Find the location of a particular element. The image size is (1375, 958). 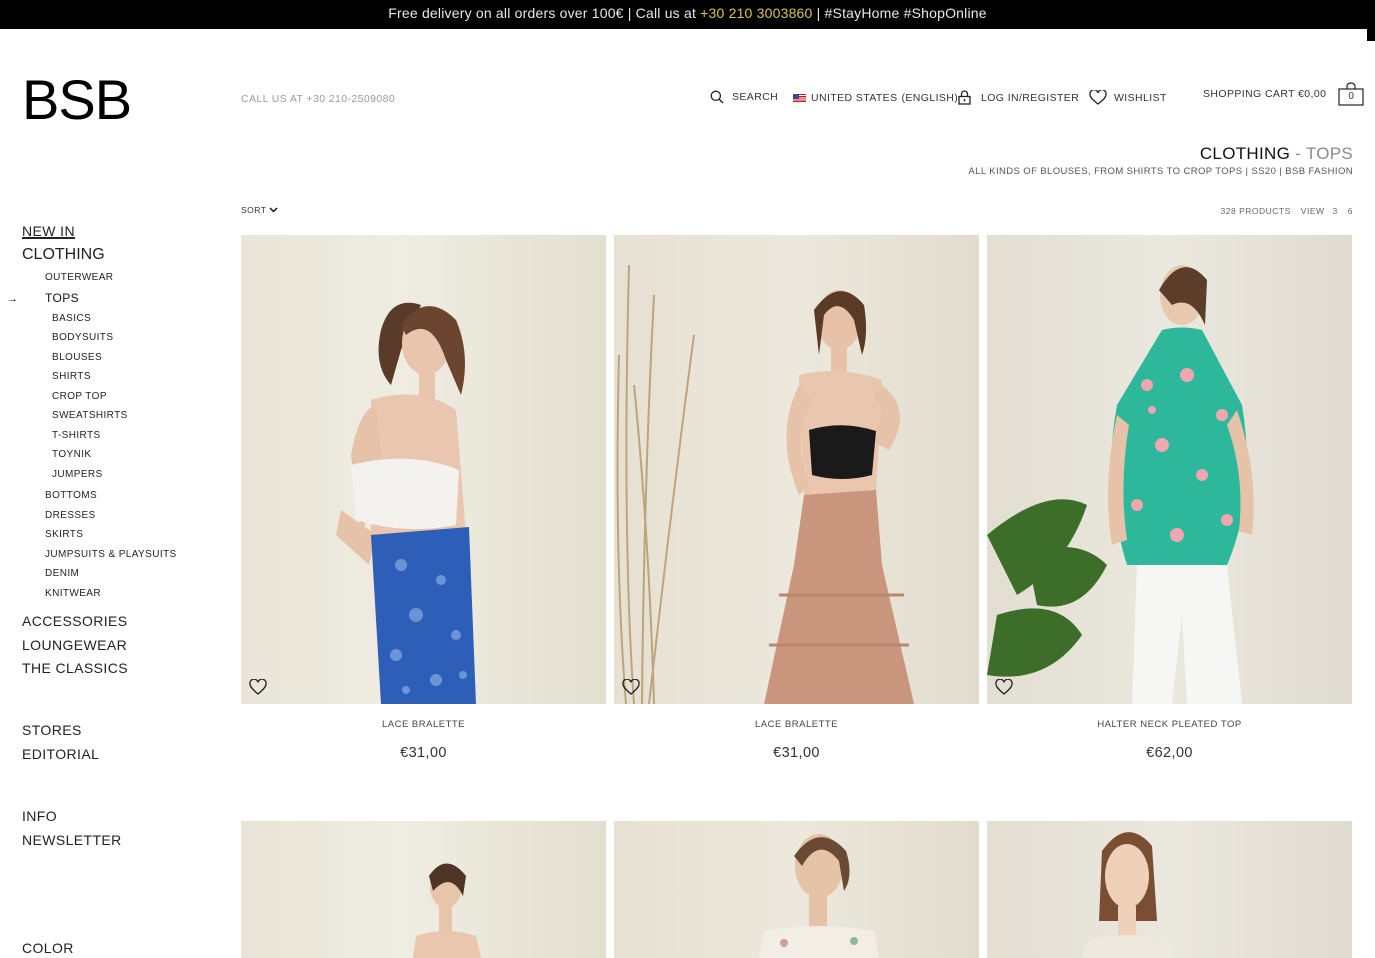

sidebar-item-sweatshirts: SWEATSHIRTS is located at coordinates (90, 415).